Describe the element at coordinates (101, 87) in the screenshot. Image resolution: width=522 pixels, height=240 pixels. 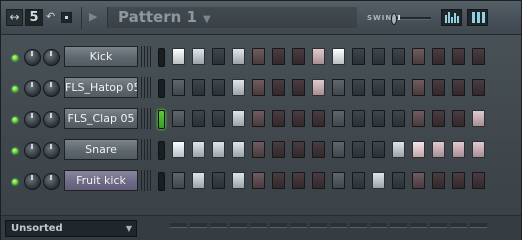
I see `channel-button: FLS_Hatop 05` at that location.